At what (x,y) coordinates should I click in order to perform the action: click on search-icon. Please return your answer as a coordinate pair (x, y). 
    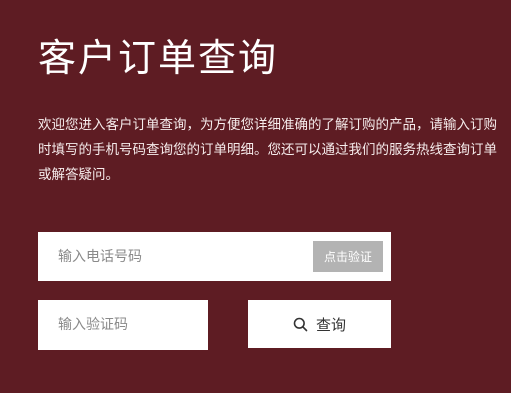
    Looking at the image, I should click on (300, 324).